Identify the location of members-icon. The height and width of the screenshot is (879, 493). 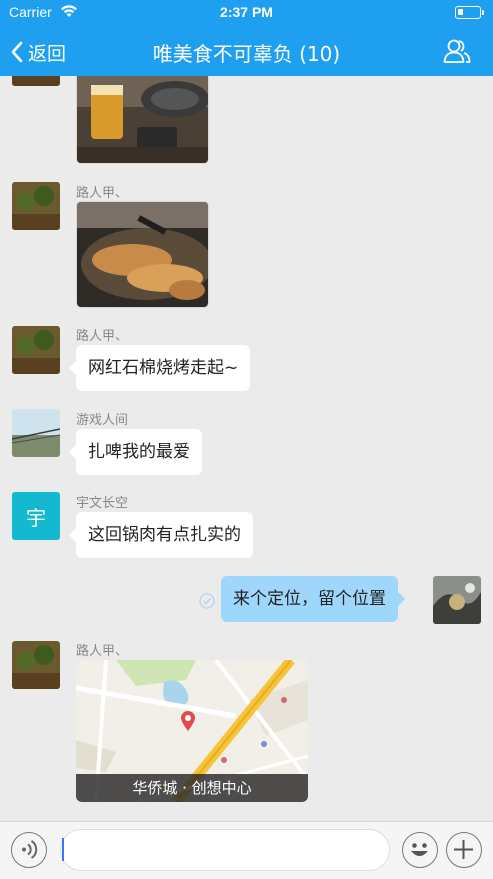
(457, 51).